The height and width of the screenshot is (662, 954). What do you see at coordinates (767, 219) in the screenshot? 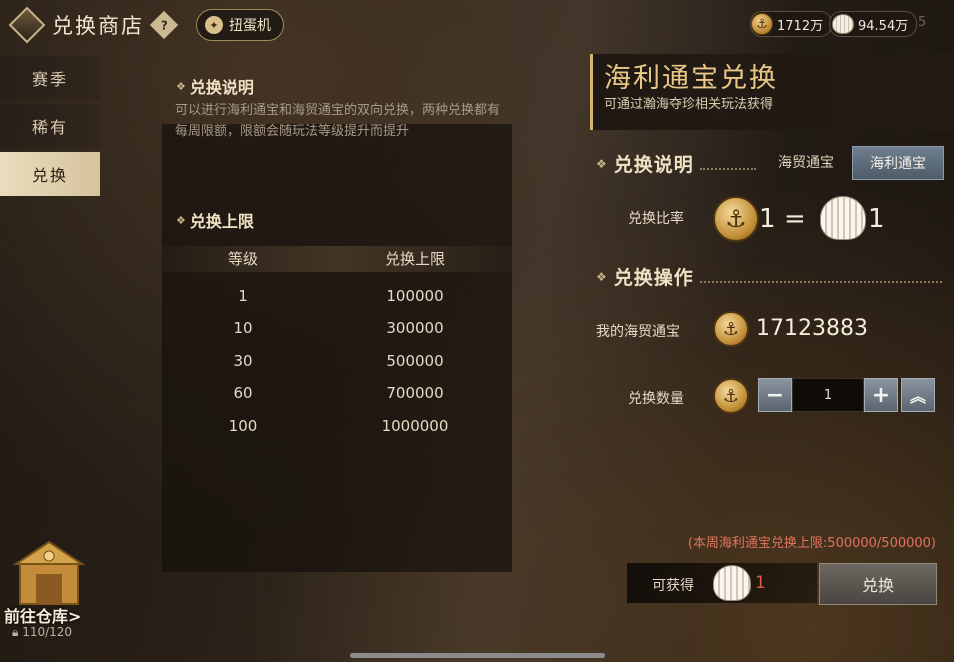
I see `rate-left: 1` at bounding box center [767, 219].